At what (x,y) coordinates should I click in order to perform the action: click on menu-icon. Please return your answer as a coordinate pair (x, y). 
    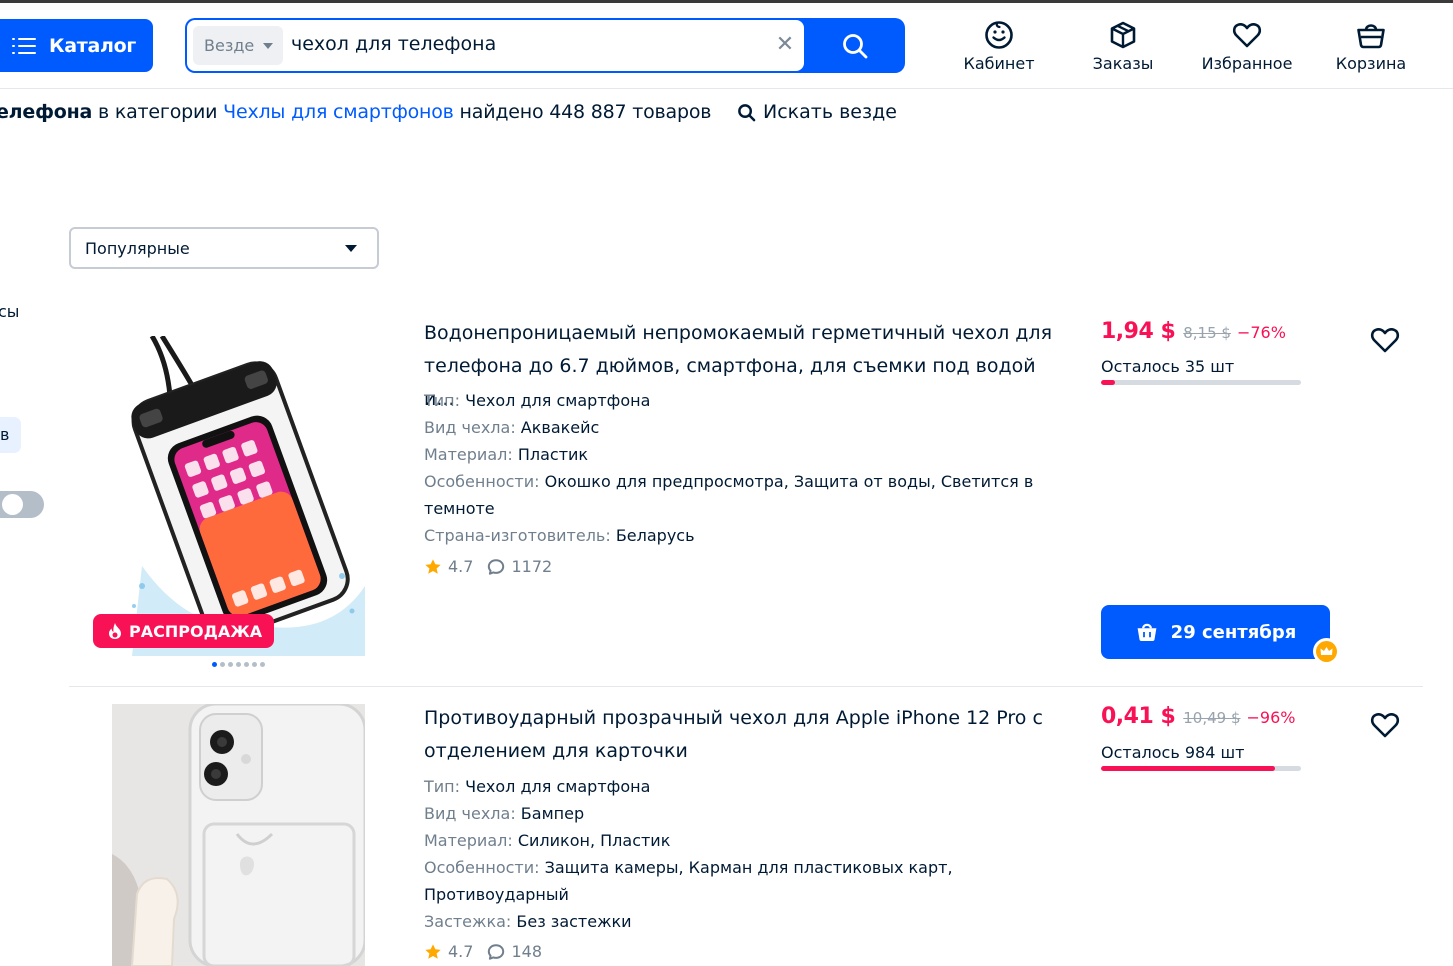
    Looking at the image, I should click on (24, 46).